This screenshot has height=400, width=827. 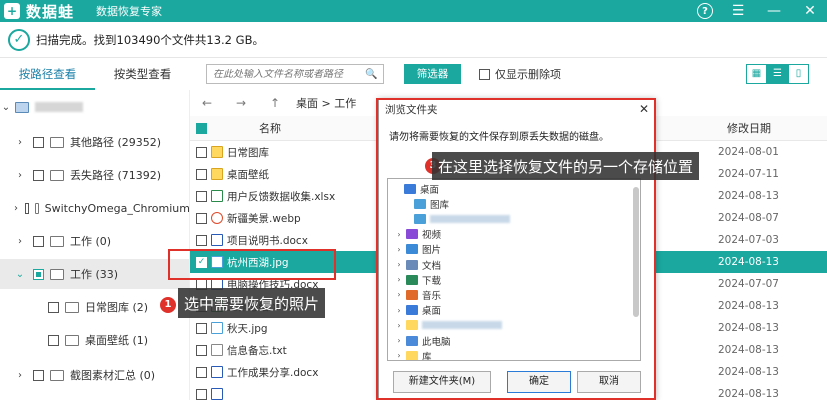 What do you see at coordinates (217, 350) in the screenshot?
I see `txt-file-icon` at bounding box center [217, 350].